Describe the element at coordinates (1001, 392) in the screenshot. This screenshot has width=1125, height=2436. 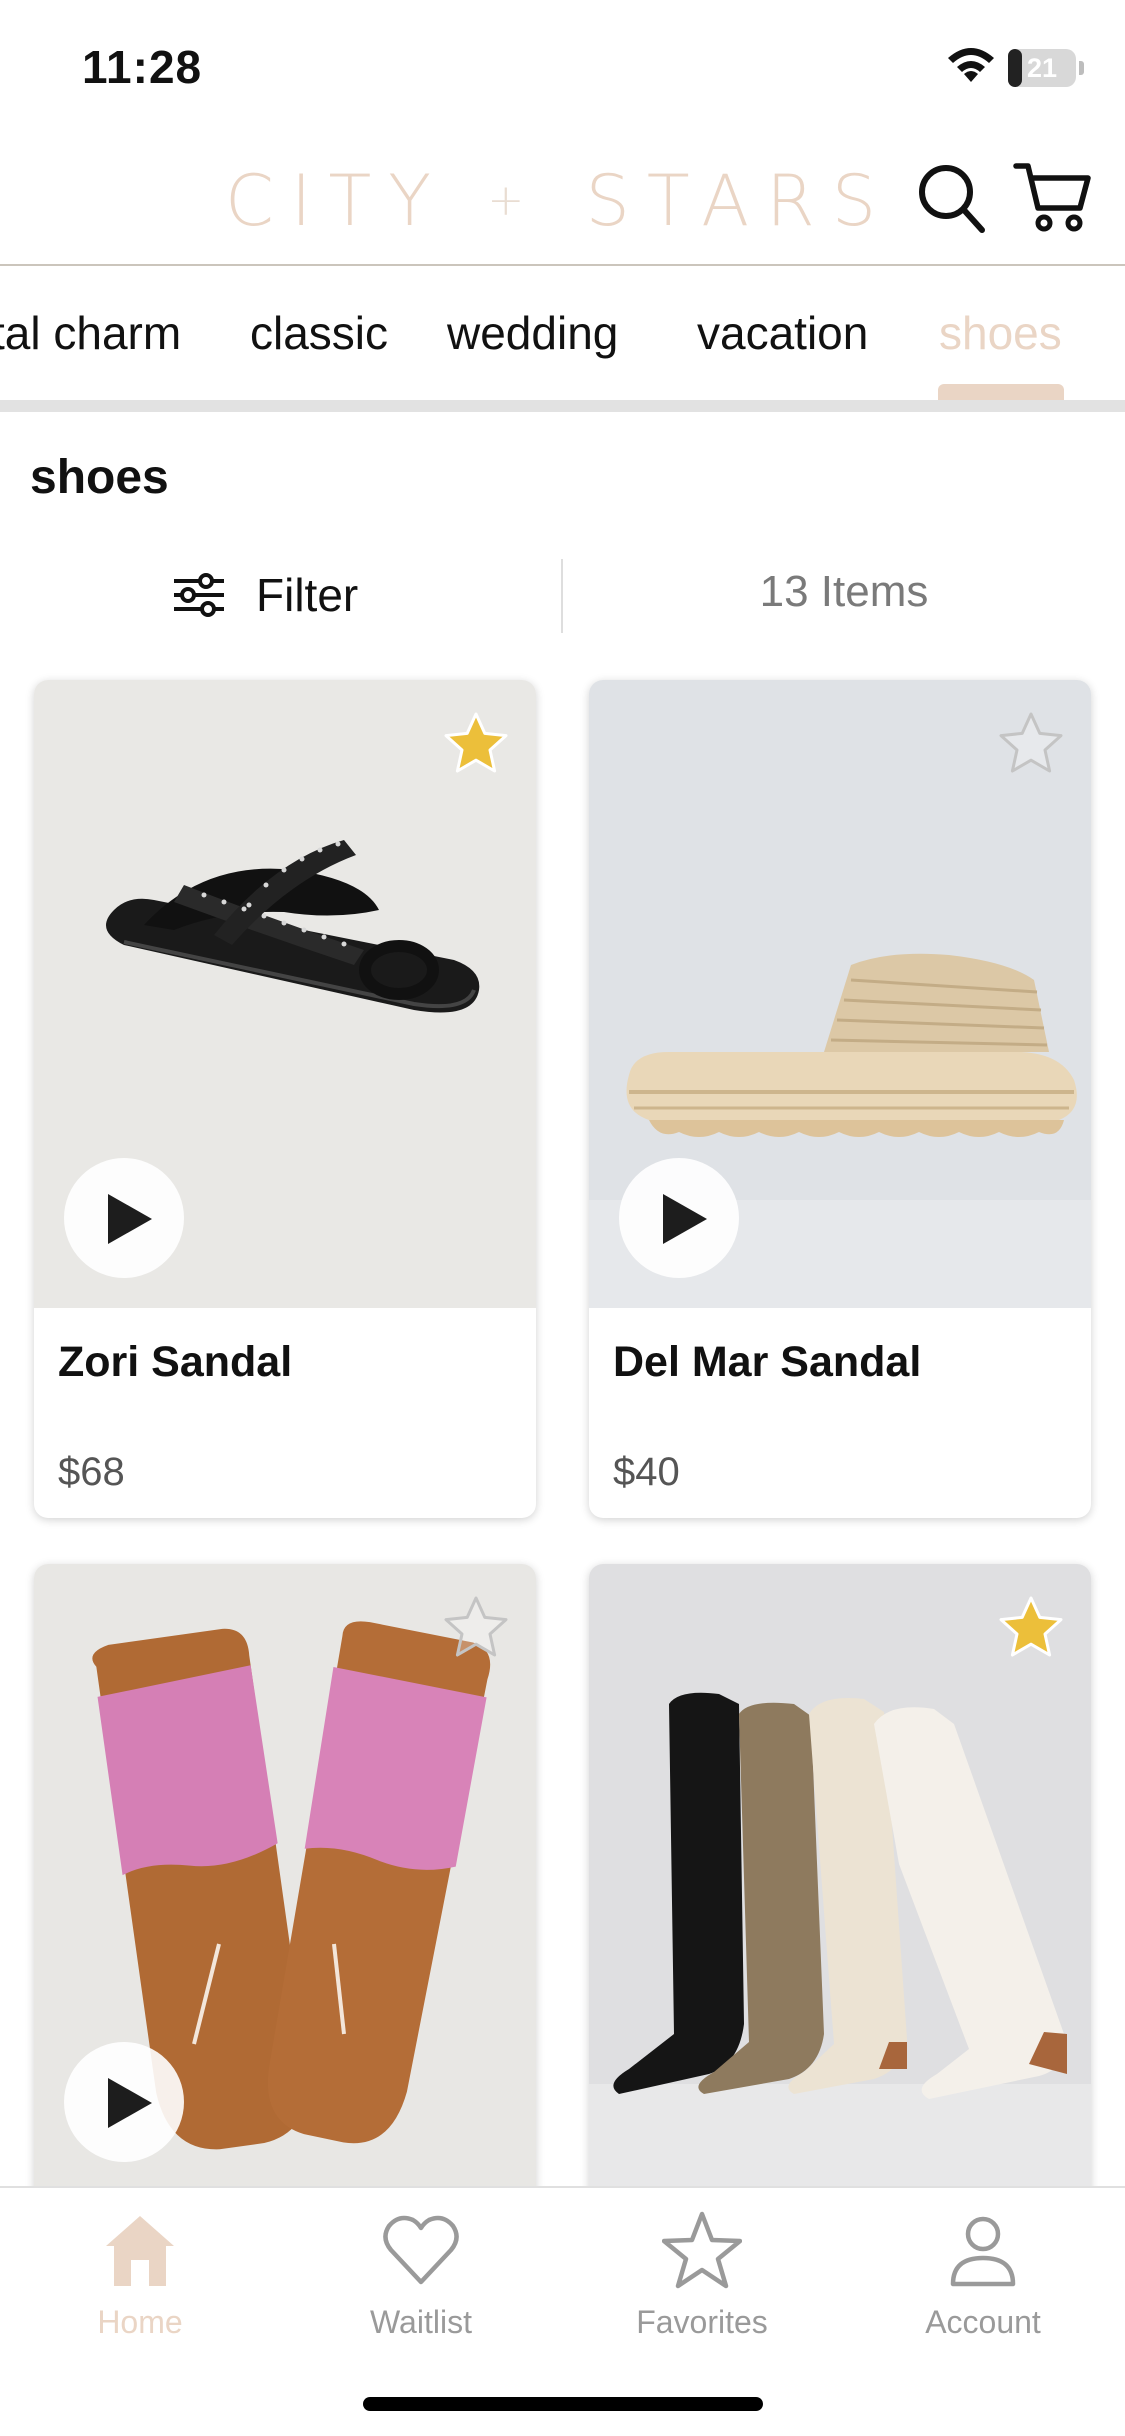
I see `active-tab-indicator` at that location.